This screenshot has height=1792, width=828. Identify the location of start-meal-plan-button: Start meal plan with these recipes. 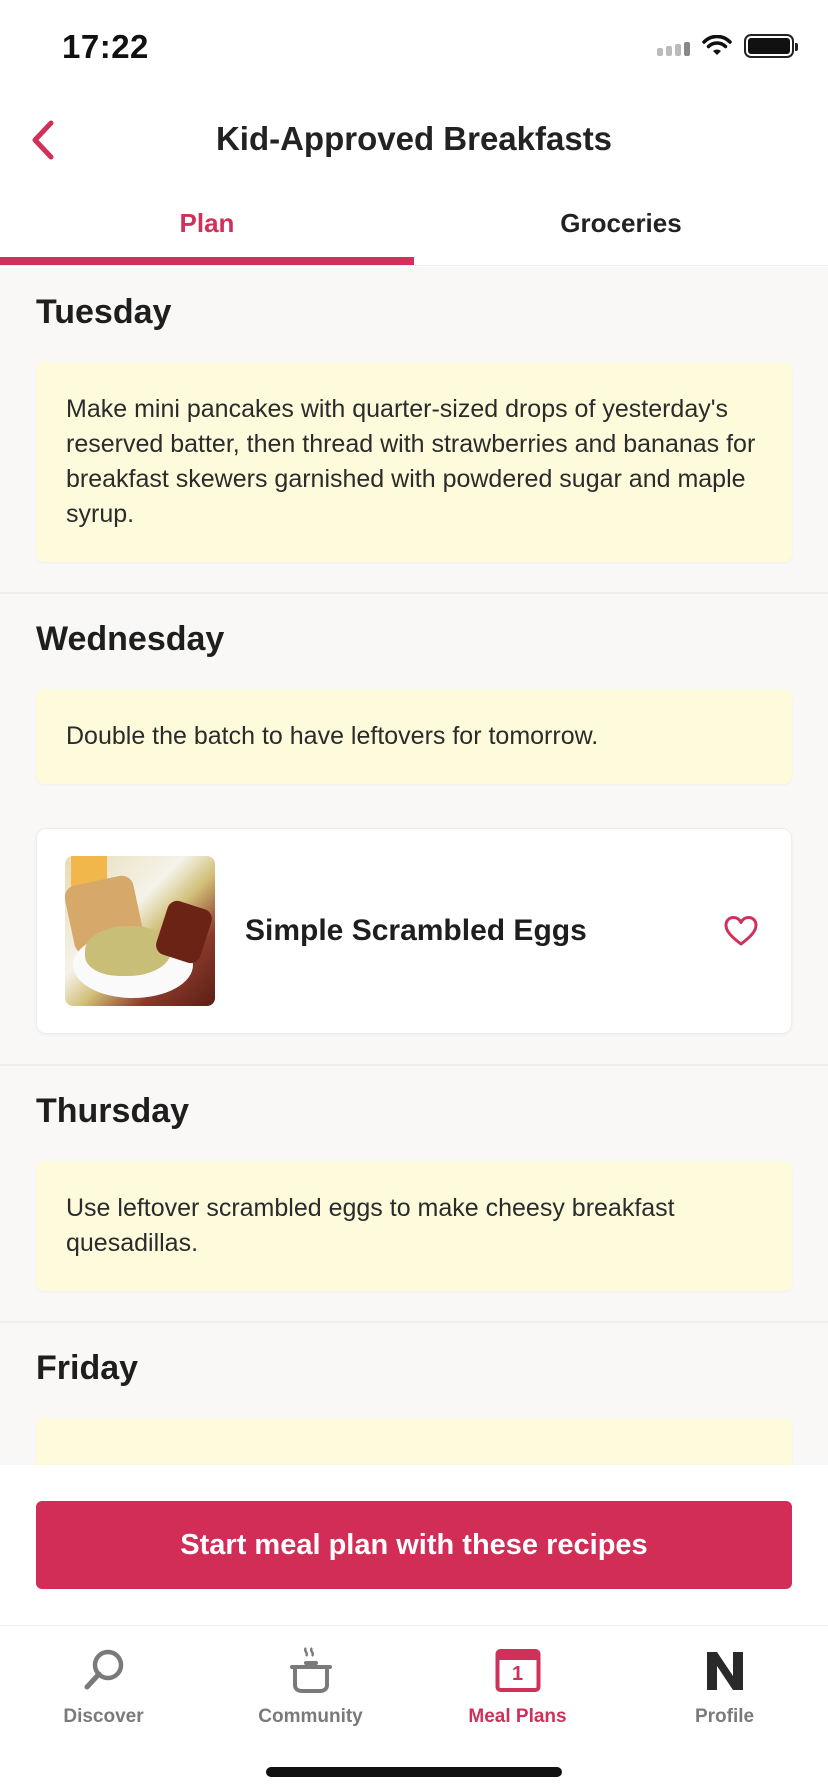
(414, 1545).